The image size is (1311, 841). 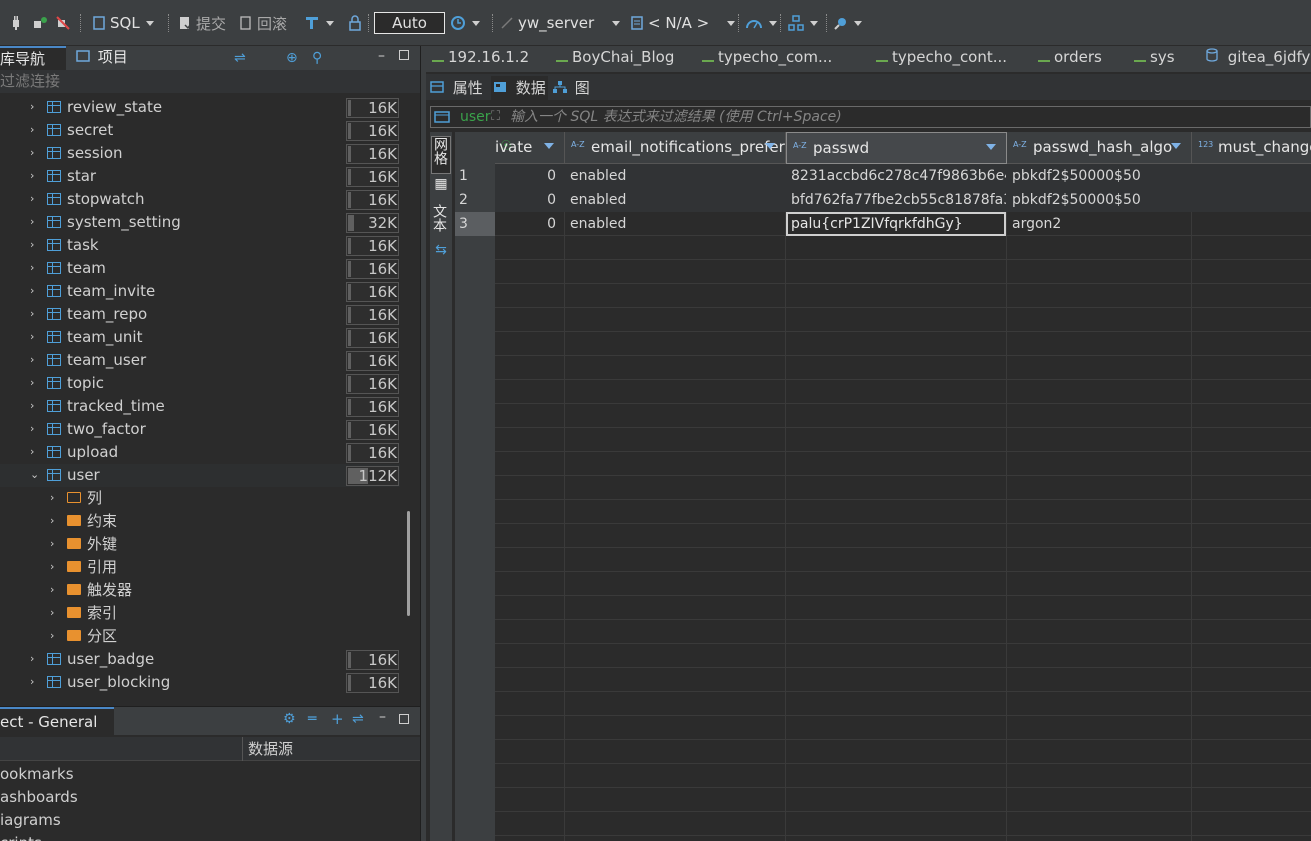 I want to click on tree-table-topic: › topic 16K, so click(x=200, y=383).